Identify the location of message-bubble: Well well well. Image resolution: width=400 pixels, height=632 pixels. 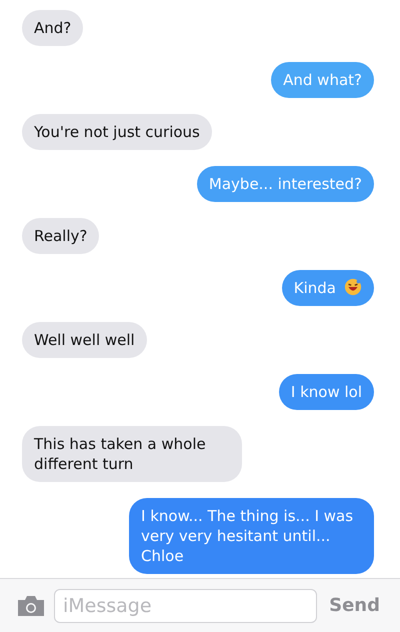
(84, 340).